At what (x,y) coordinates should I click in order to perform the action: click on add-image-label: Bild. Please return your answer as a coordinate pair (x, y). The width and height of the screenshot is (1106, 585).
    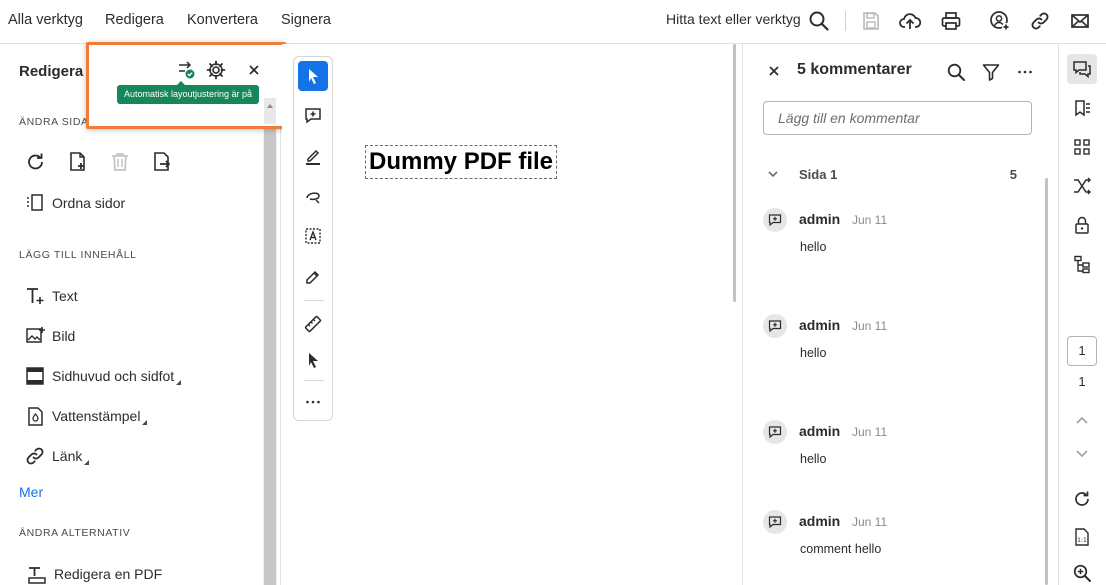
    Looking at the image, I should click on (64, 336).